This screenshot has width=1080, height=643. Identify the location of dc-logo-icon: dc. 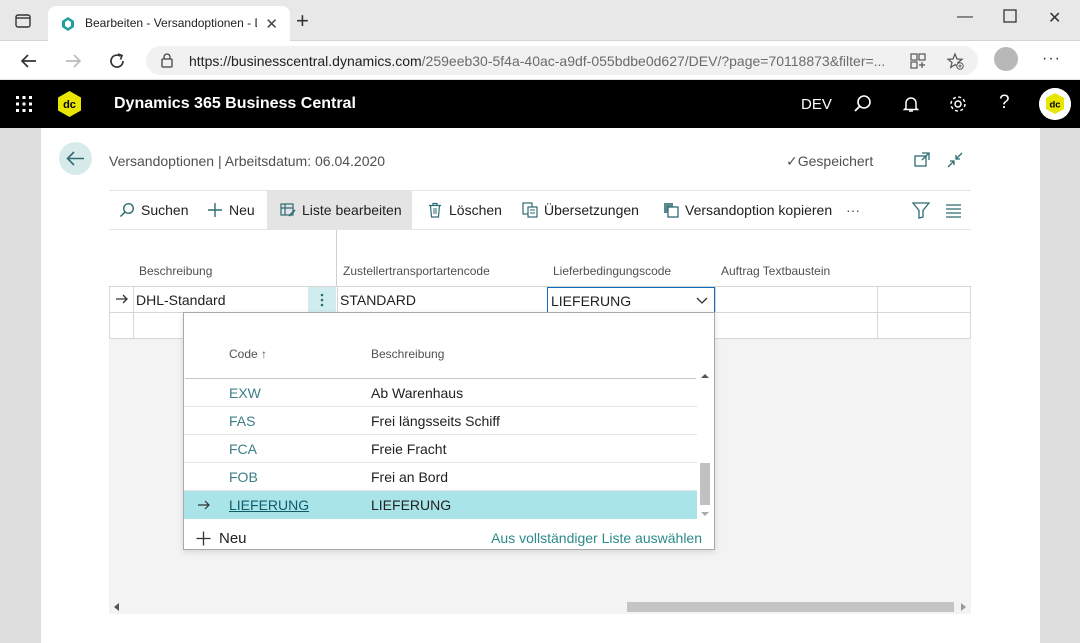
(69, 104).